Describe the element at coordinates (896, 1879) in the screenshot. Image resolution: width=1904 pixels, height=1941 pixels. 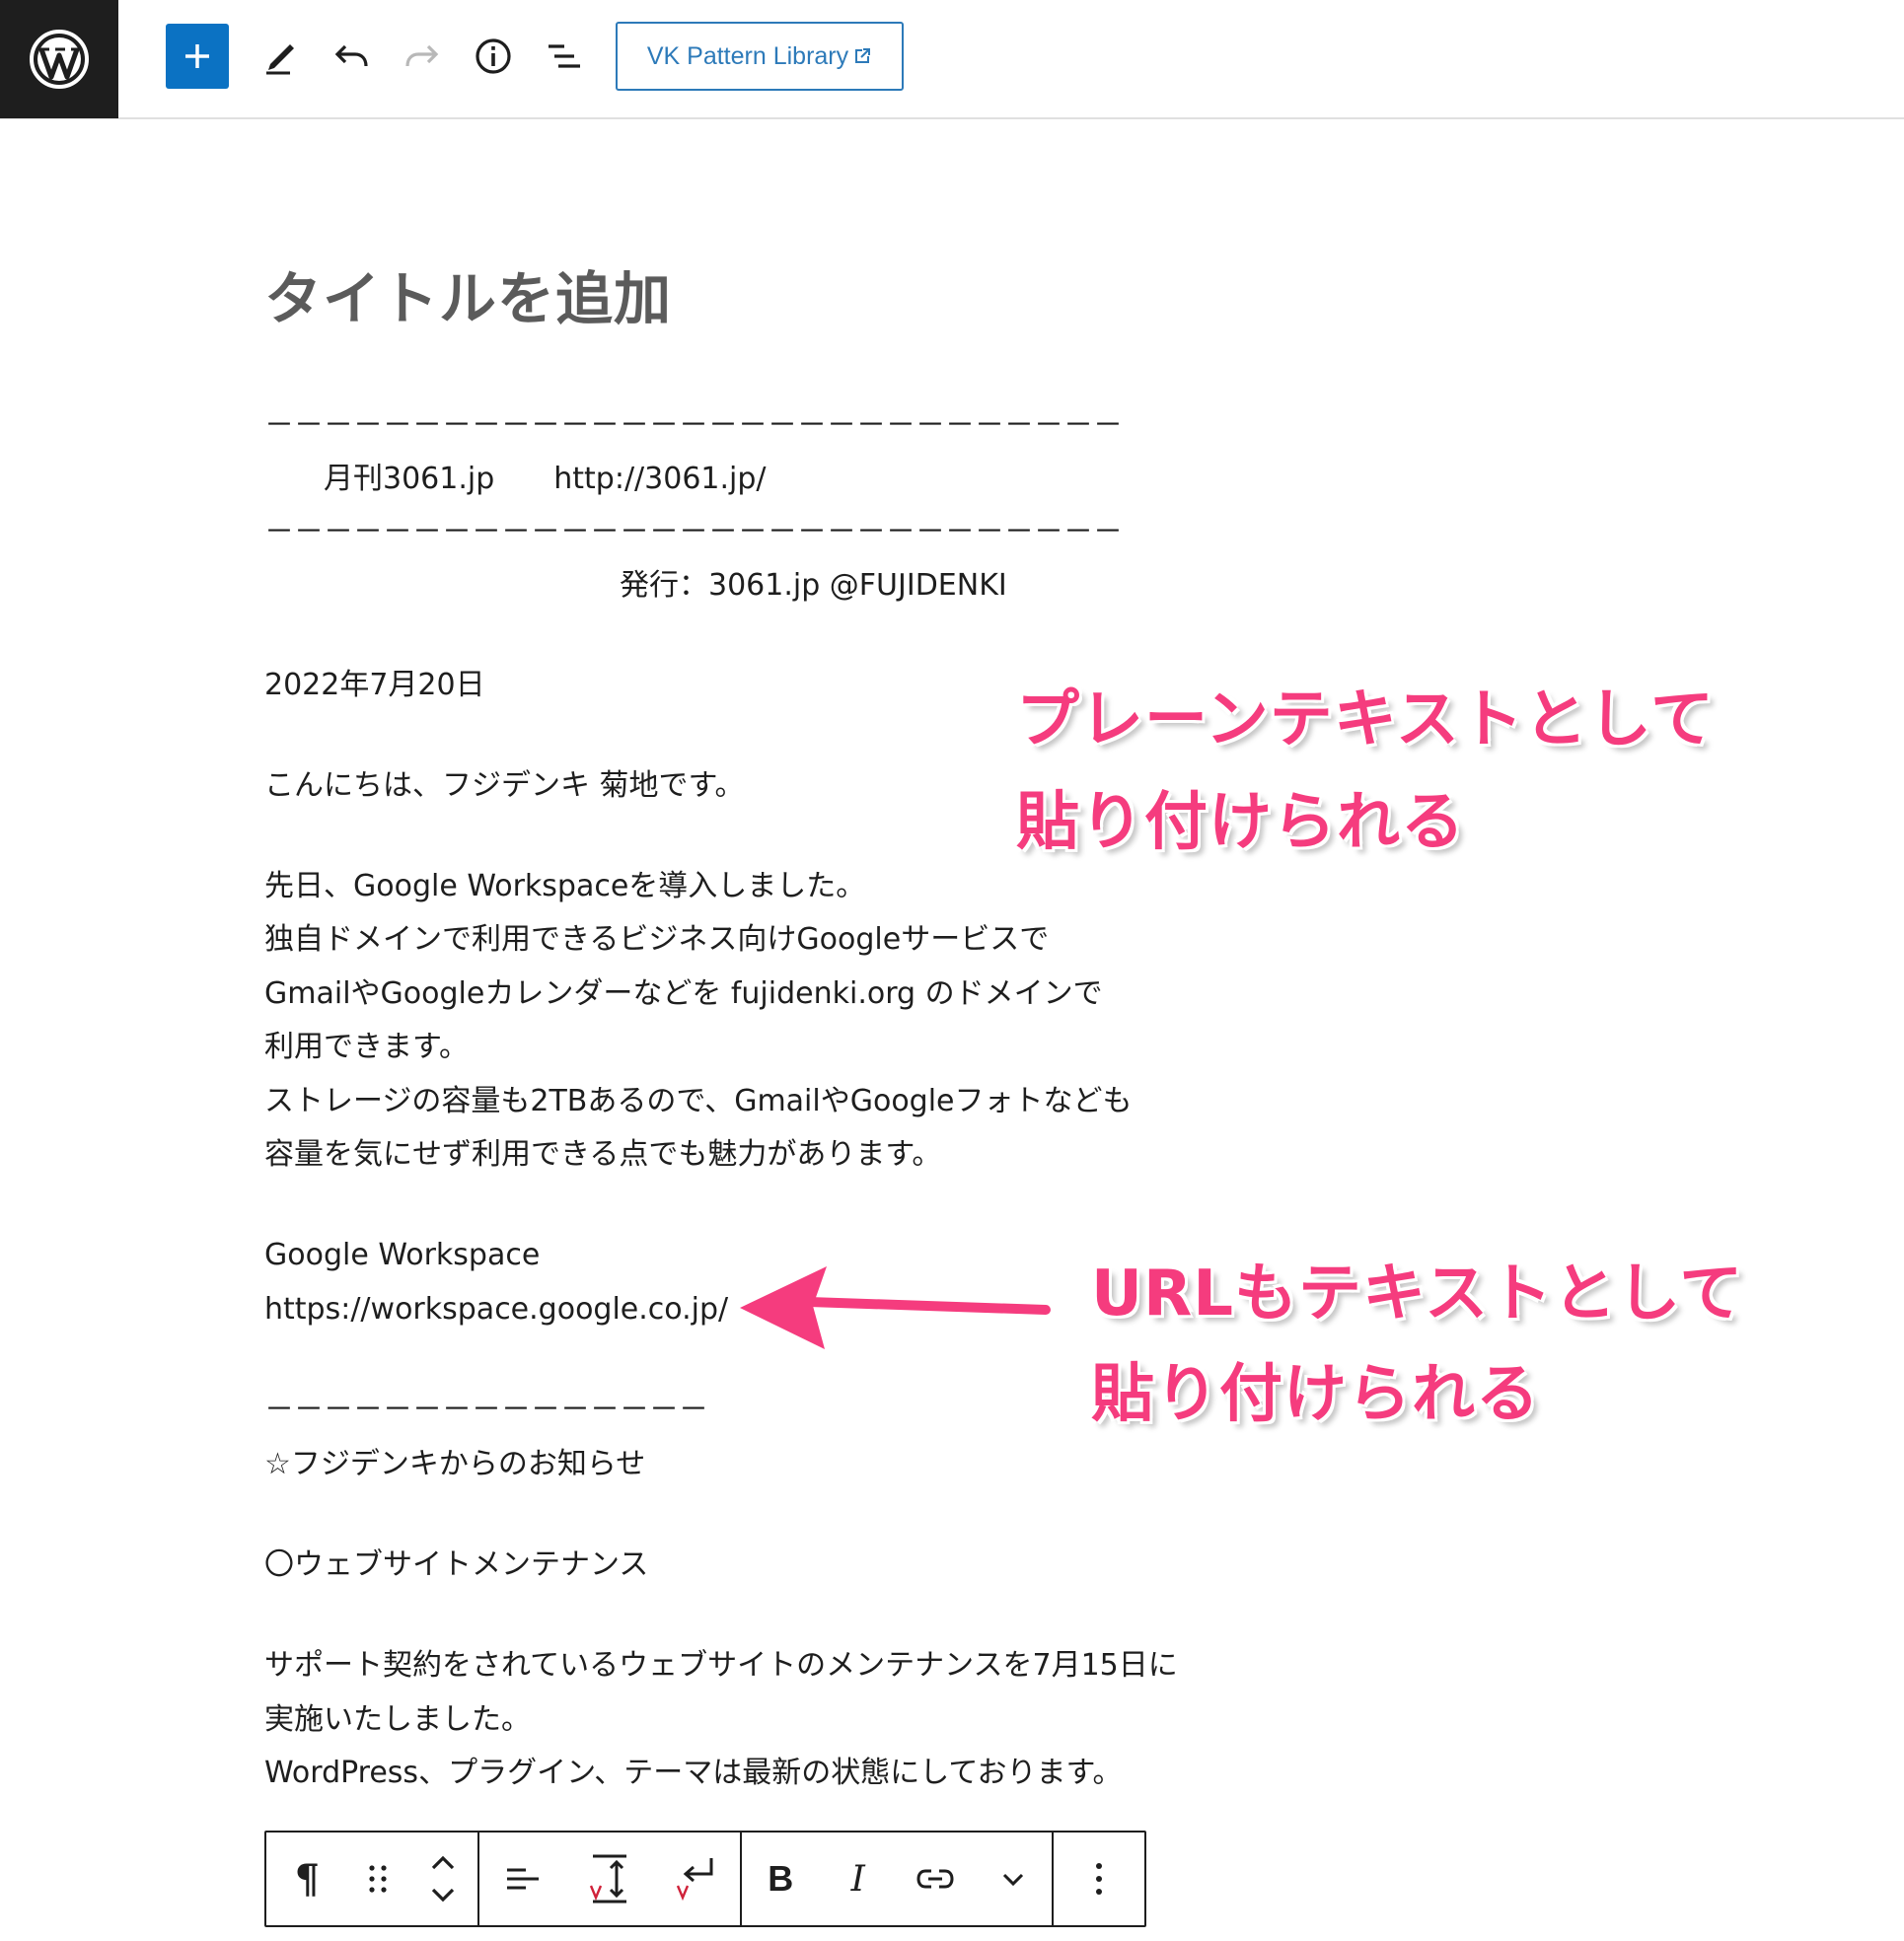
I see `rich-text-group: B I` at that location.